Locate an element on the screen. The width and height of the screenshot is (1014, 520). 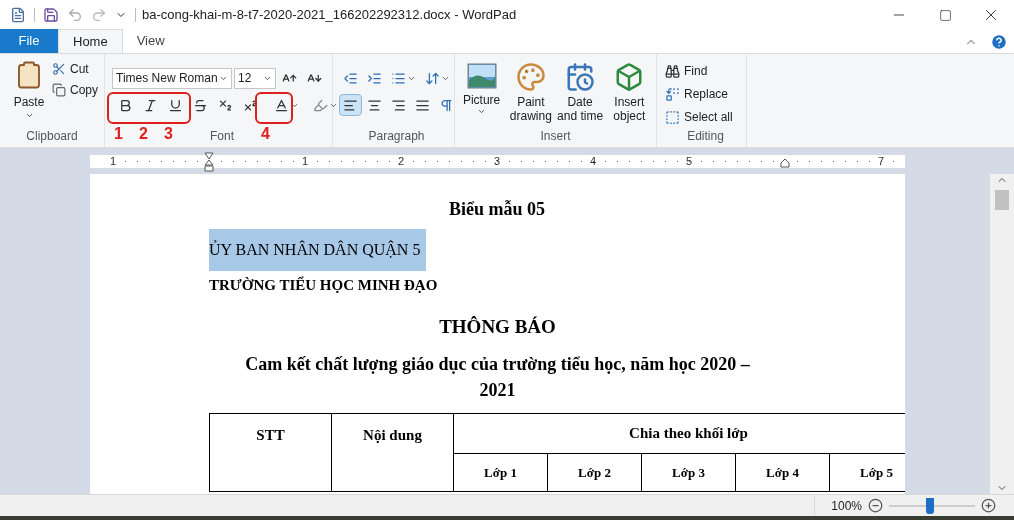
group-label: Insert is located at coordinates (555, 136).